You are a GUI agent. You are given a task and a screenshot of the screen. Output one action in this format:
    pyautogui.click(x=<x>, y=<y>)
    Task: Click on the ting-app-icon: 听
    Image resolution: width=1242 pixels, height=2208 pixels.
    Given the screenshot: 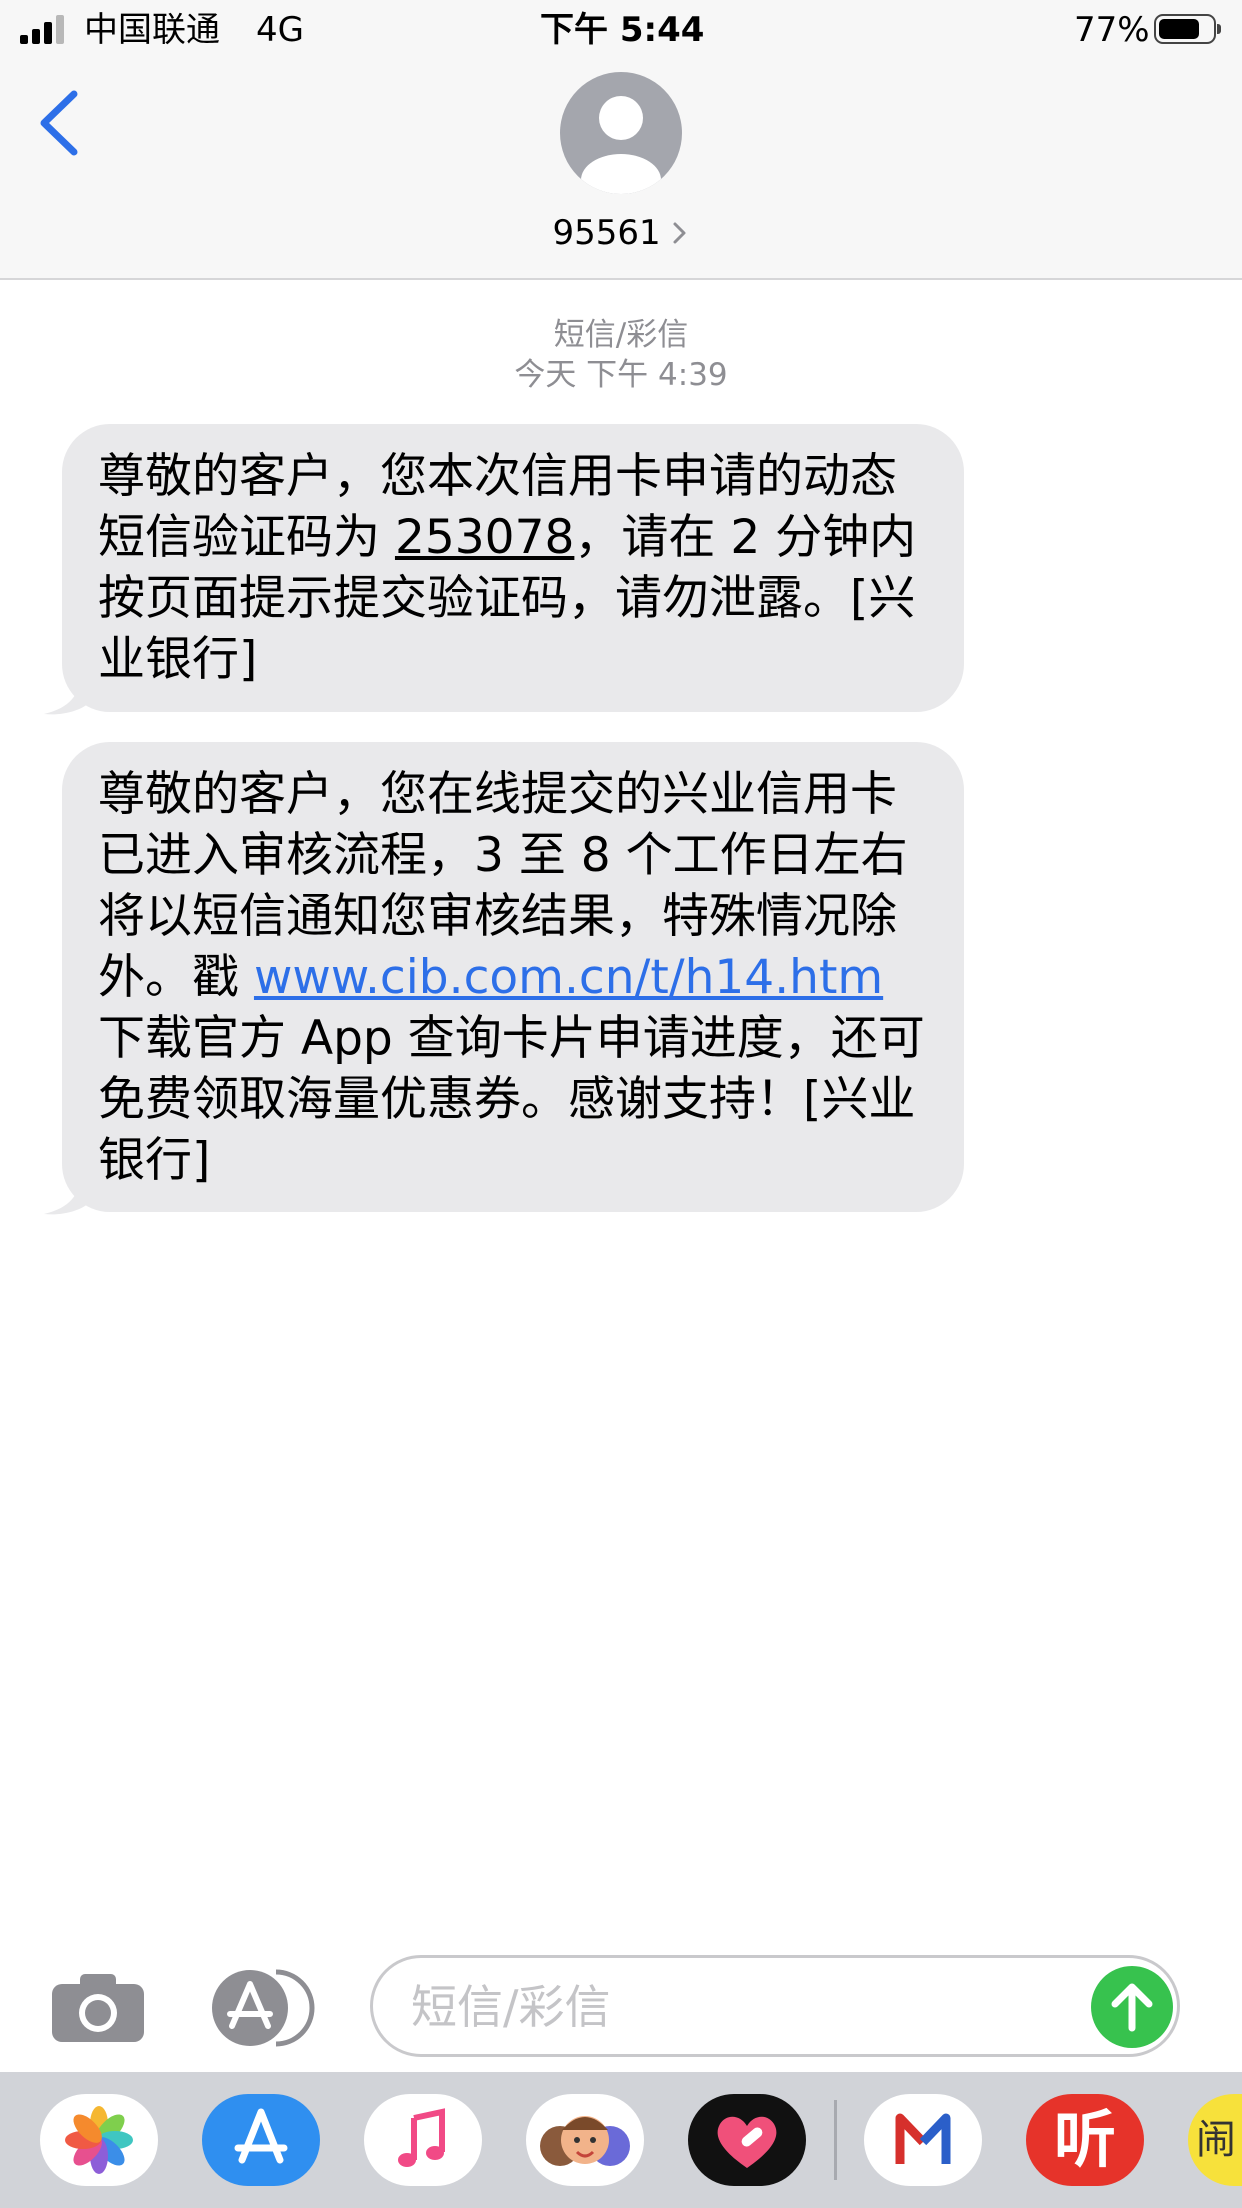 What is the action you would take?
    pyautogui.click(x=1085, y=2140)
    